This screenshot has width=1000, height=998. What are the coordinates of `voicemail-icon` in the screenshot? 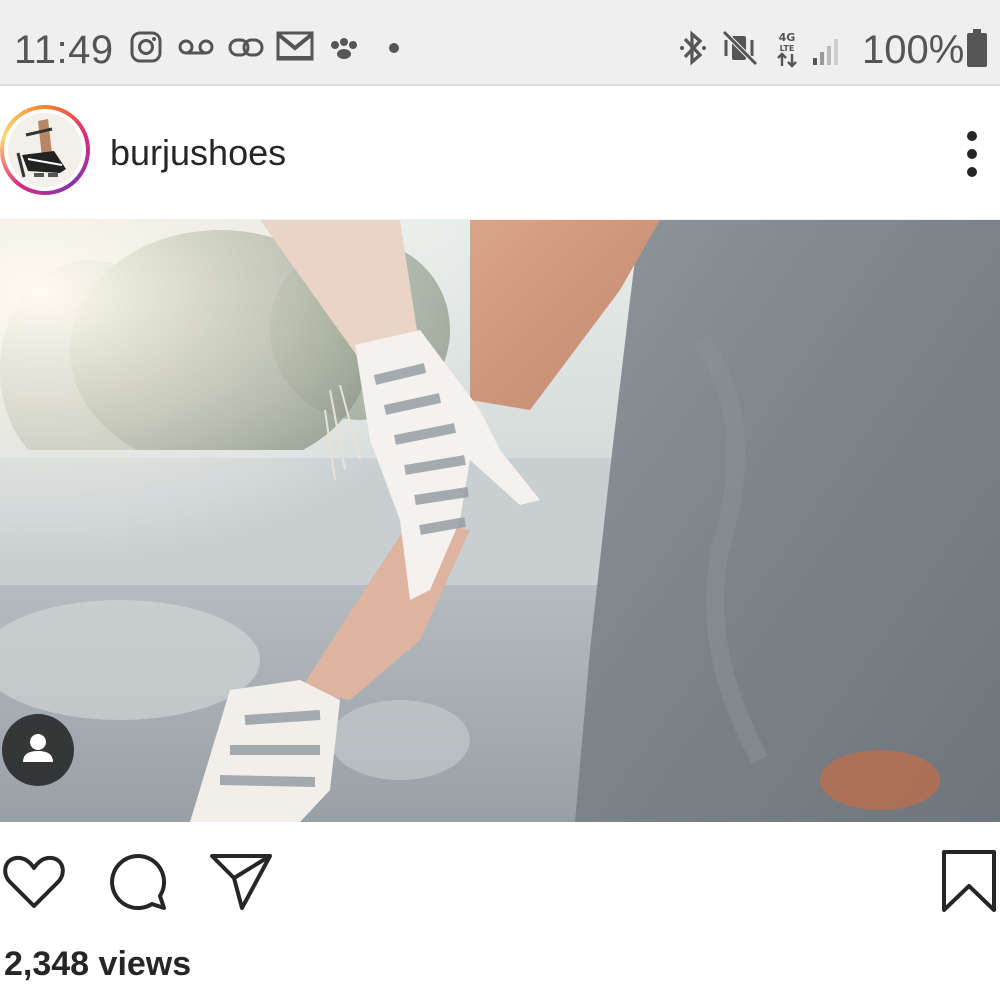 It's located at (196, 47).